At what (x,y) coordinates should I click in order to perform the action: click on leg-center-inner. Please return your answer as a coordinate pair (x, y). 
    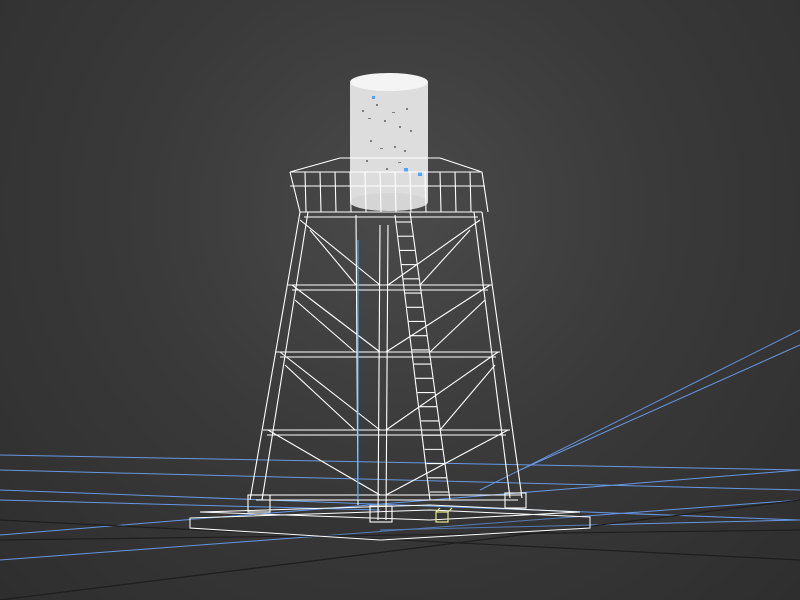
    Looking at the image, I should click on (387, 372).